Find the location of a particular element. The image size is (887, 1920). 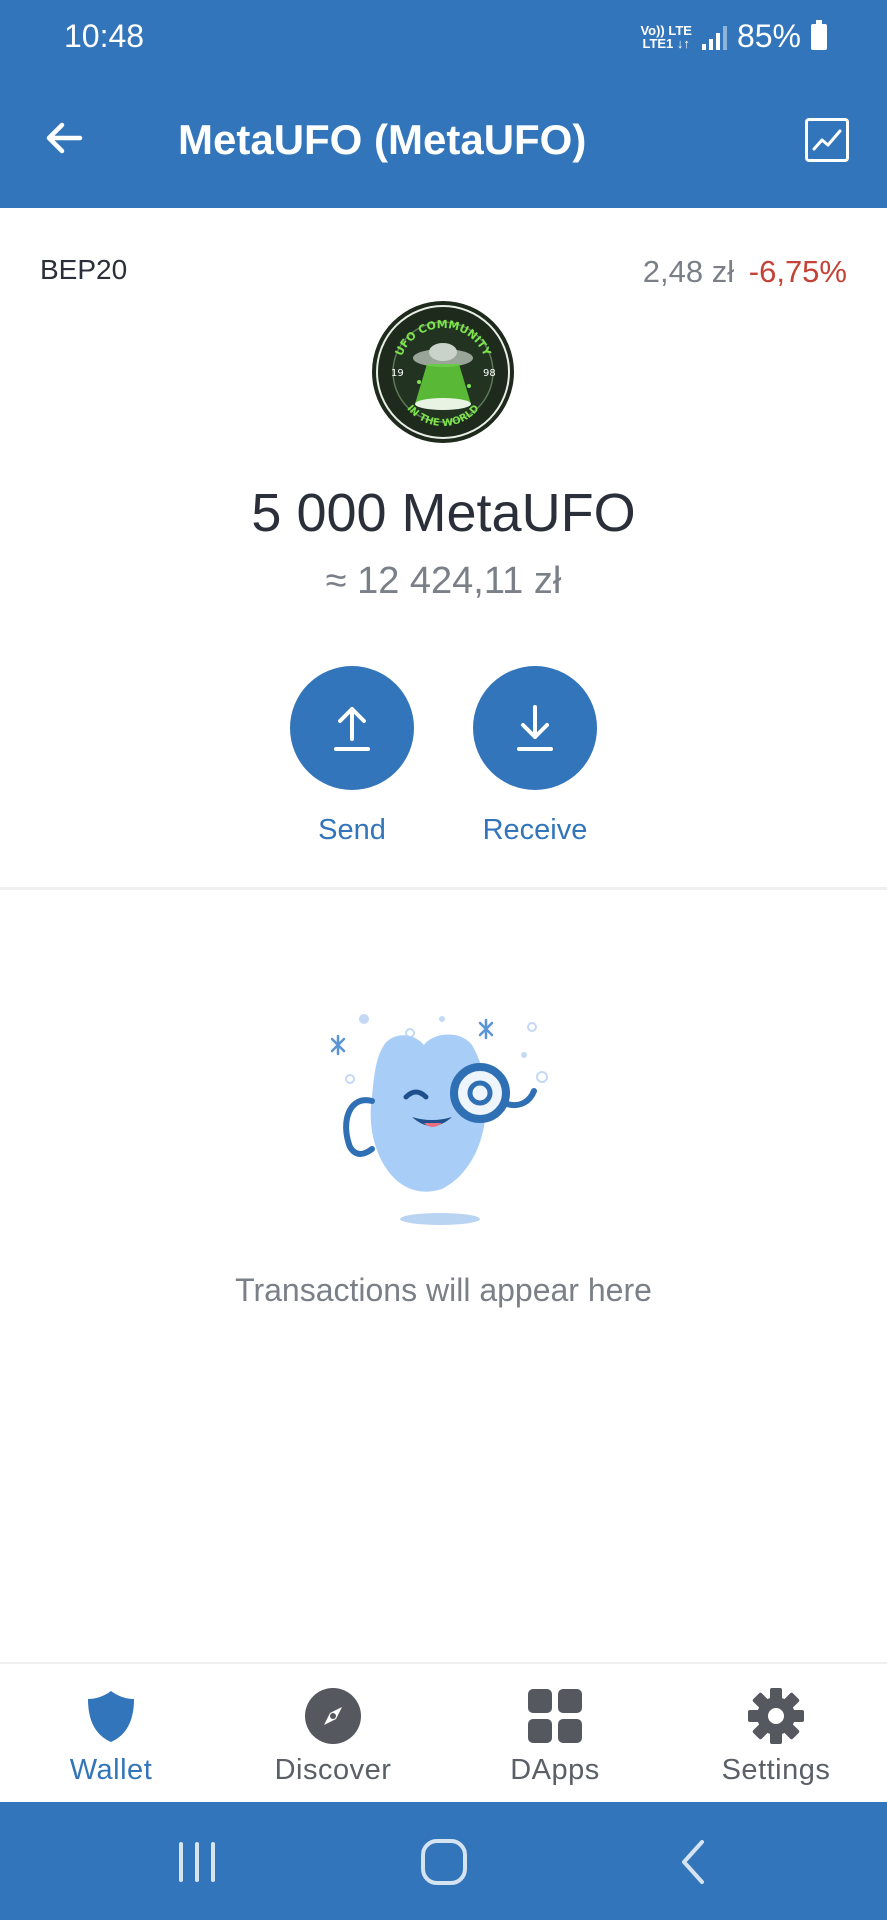

section-divider is located at coordinates (443, 888).